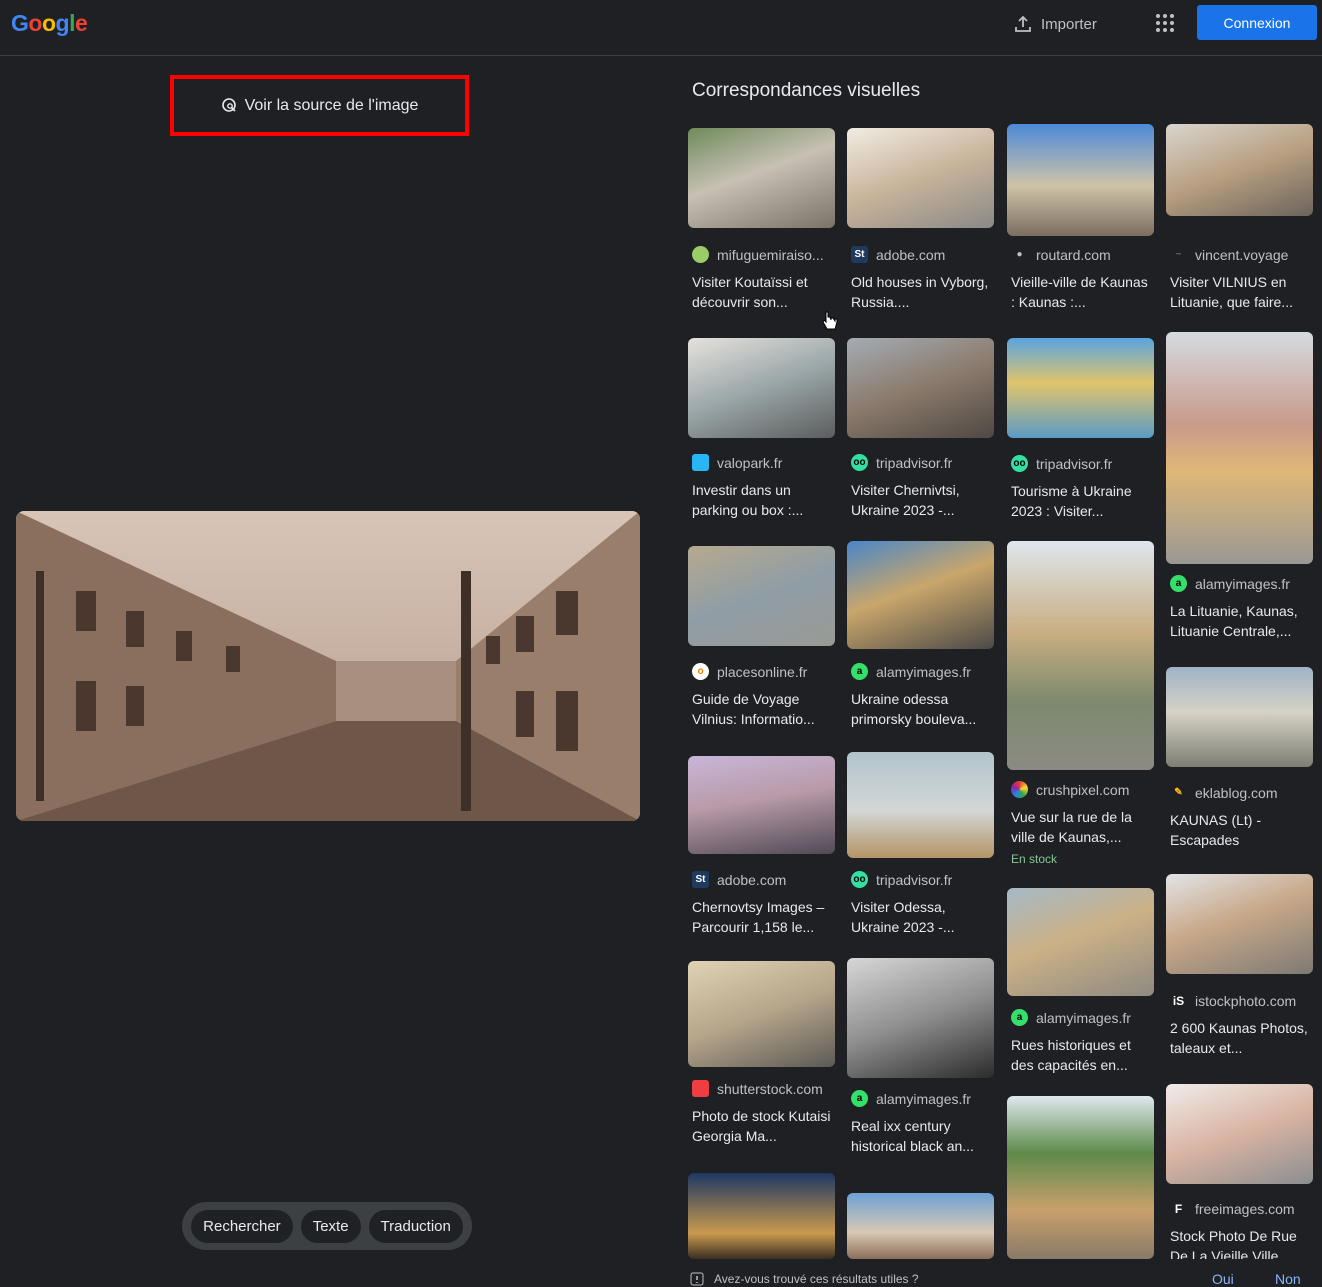 The image size is (1322, 1287). Describe the element at coordinates (1083, 789) in the screenshot. I see `result-site: crushpixel.com` at that location.